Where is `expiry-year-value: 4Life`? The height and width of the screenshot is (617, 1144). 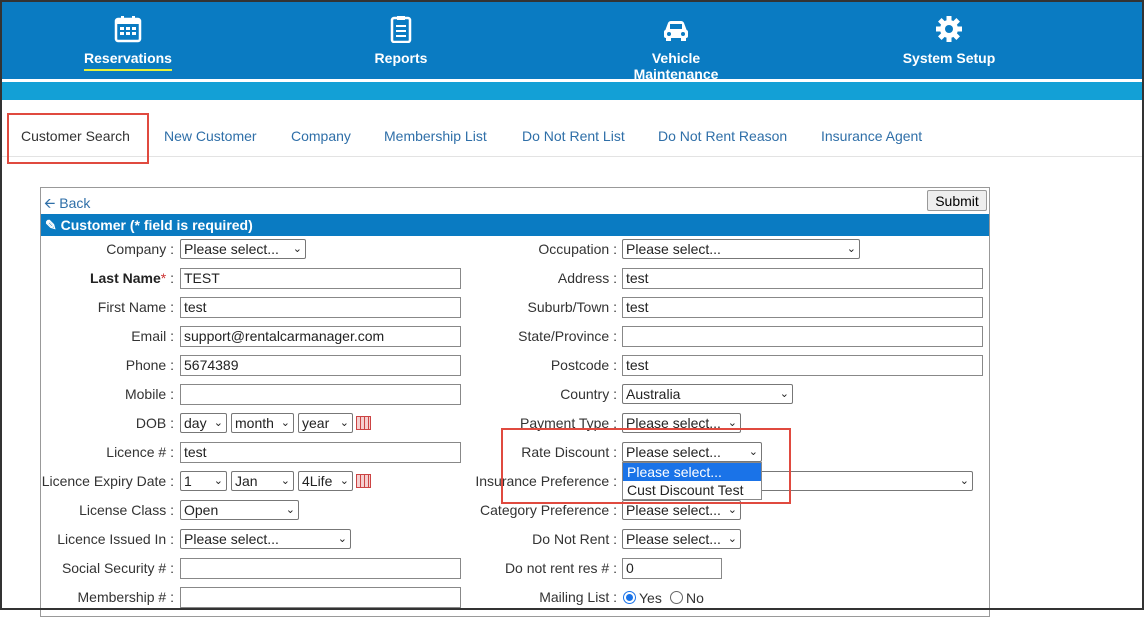
expiry-year-value: 4Life is located at coordinates (317, 481).